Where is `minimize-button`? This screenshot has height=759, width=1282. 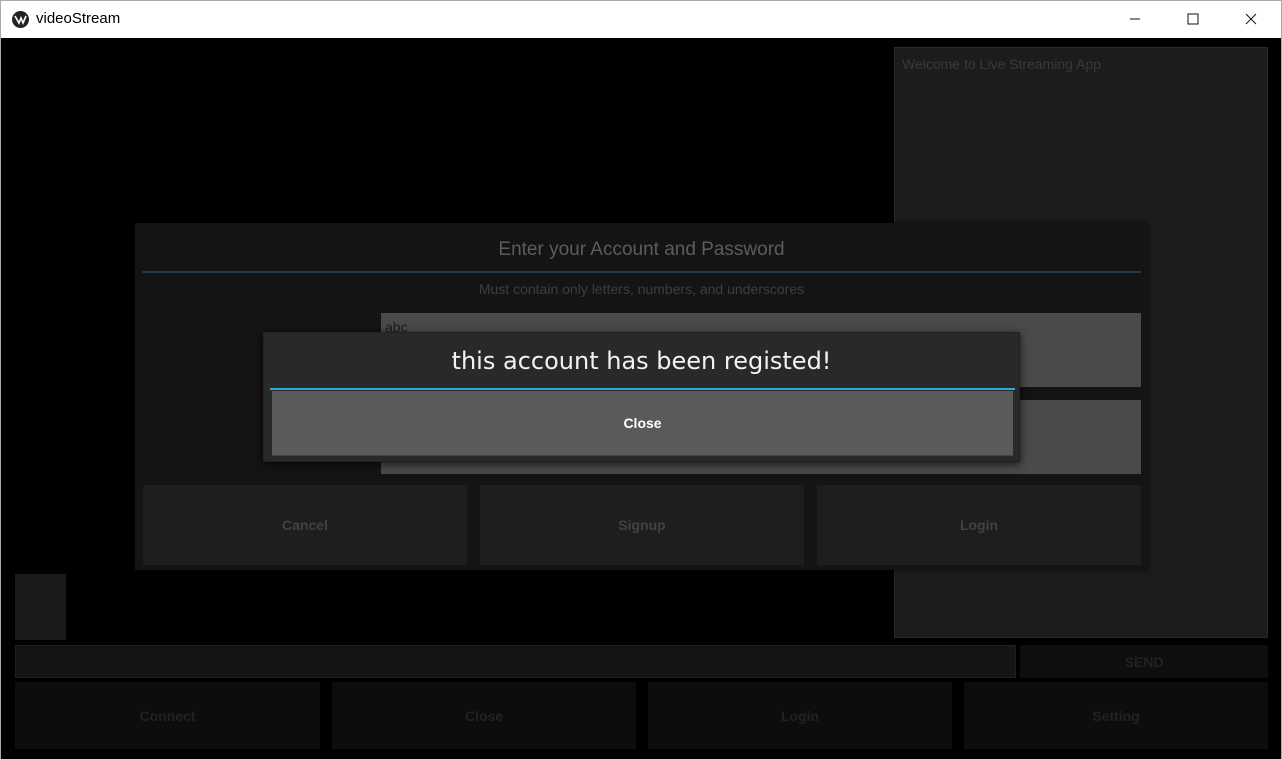
minimize-button is located at coordinates (1135, 19).